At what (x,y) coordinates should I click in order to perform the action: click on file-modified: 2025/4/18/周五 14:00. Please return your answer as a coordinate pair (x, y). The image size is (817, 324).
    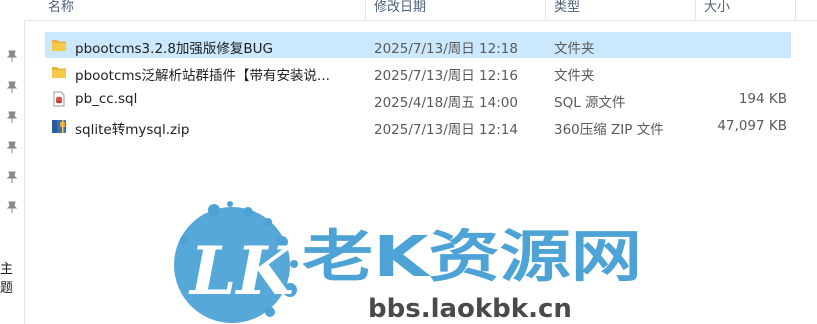
    Looking at the image, I should click on (446, 103).